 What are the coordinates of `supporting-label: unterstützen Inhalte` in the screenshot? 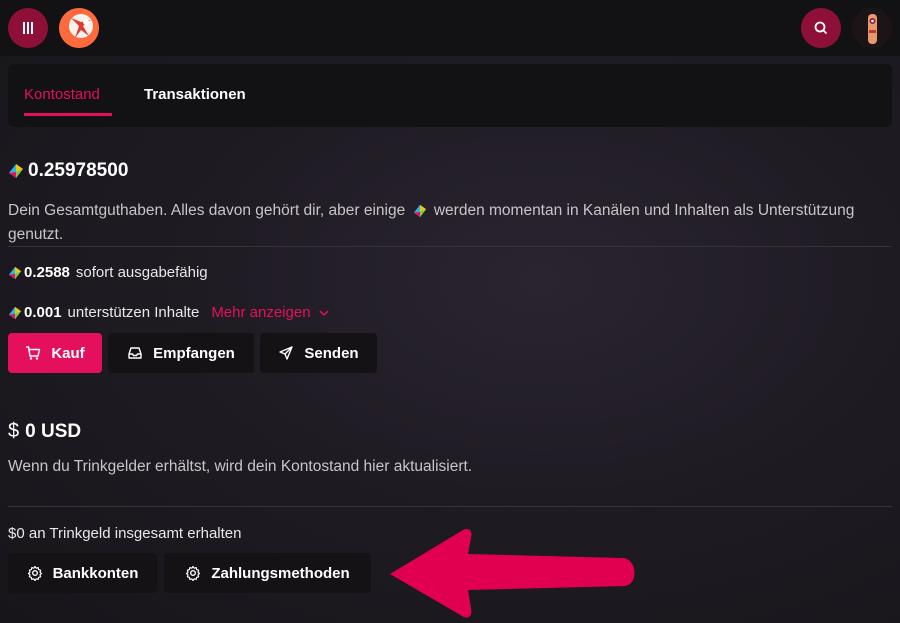 It's located at (133, 312).